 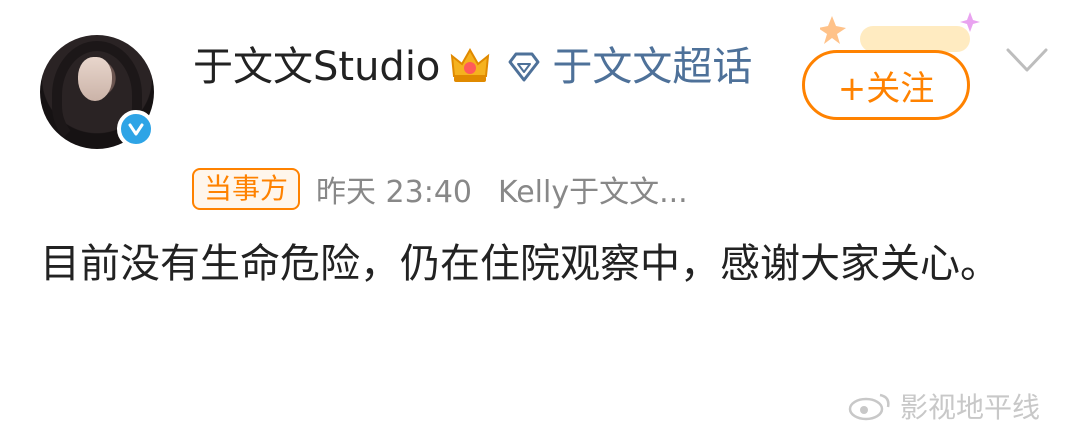 What do you see at coordinates (95, 79) in the screenshot?
I see `avatar-face` at bounding box center [95, 79].